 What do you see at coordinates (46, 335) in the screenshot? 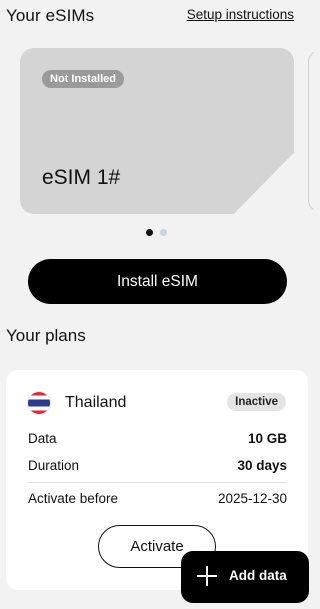
I see `plans-section-title: Your plans` at bounding box center [46, 335].